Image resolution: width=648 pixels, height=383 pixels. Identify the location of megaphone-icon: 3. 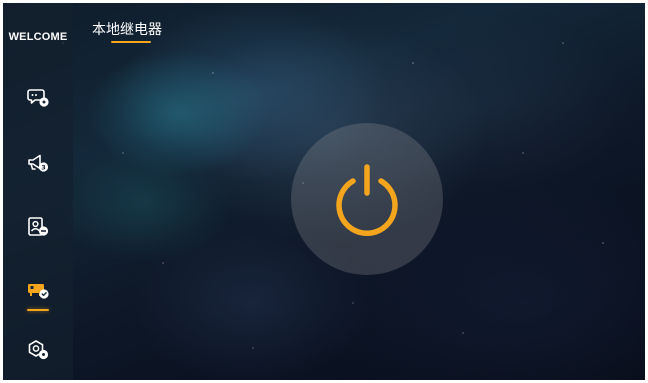
(38, 163).